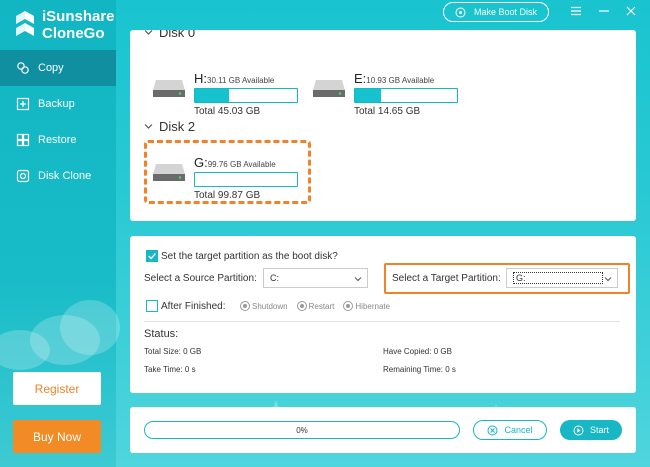  What do you see at coordinates (578, 430) in the screenshot?
I see `play-icon` at bounding box center [578, 430].